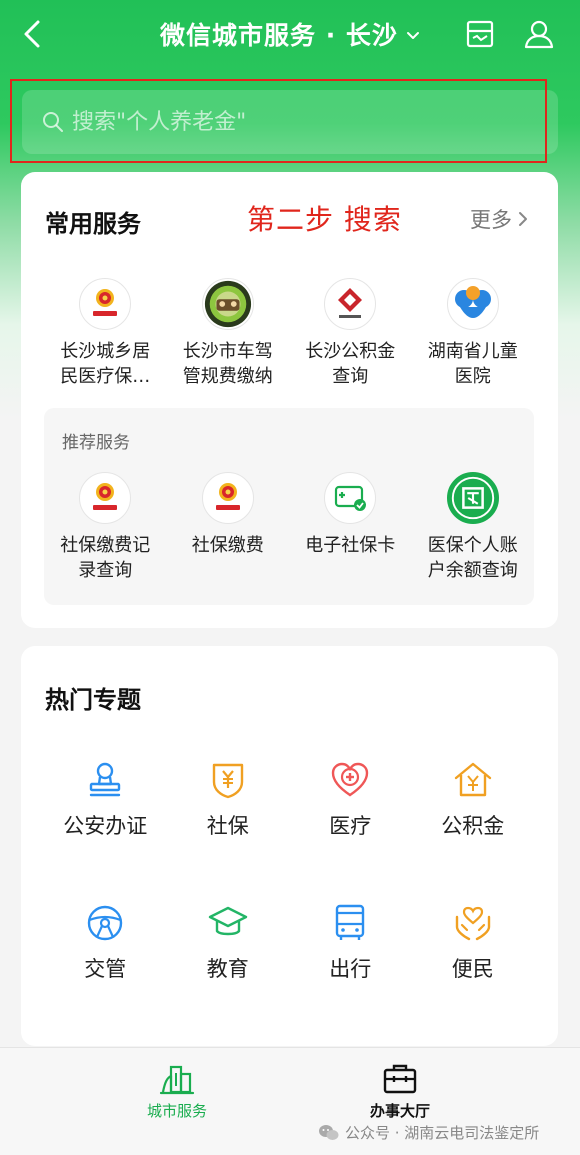 The image size is (580, 1155). What do you see at coordinates (350, 969) in the screenshot?
I see `hot-topic-label: 出行` at bounding box center [350, 969].